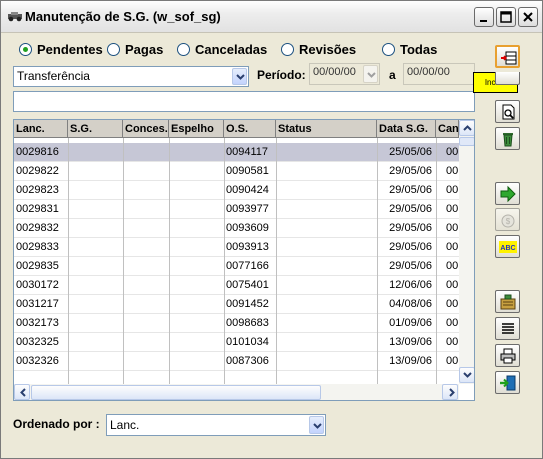  I want to click on type-dropdown-button, so click(239, 76).